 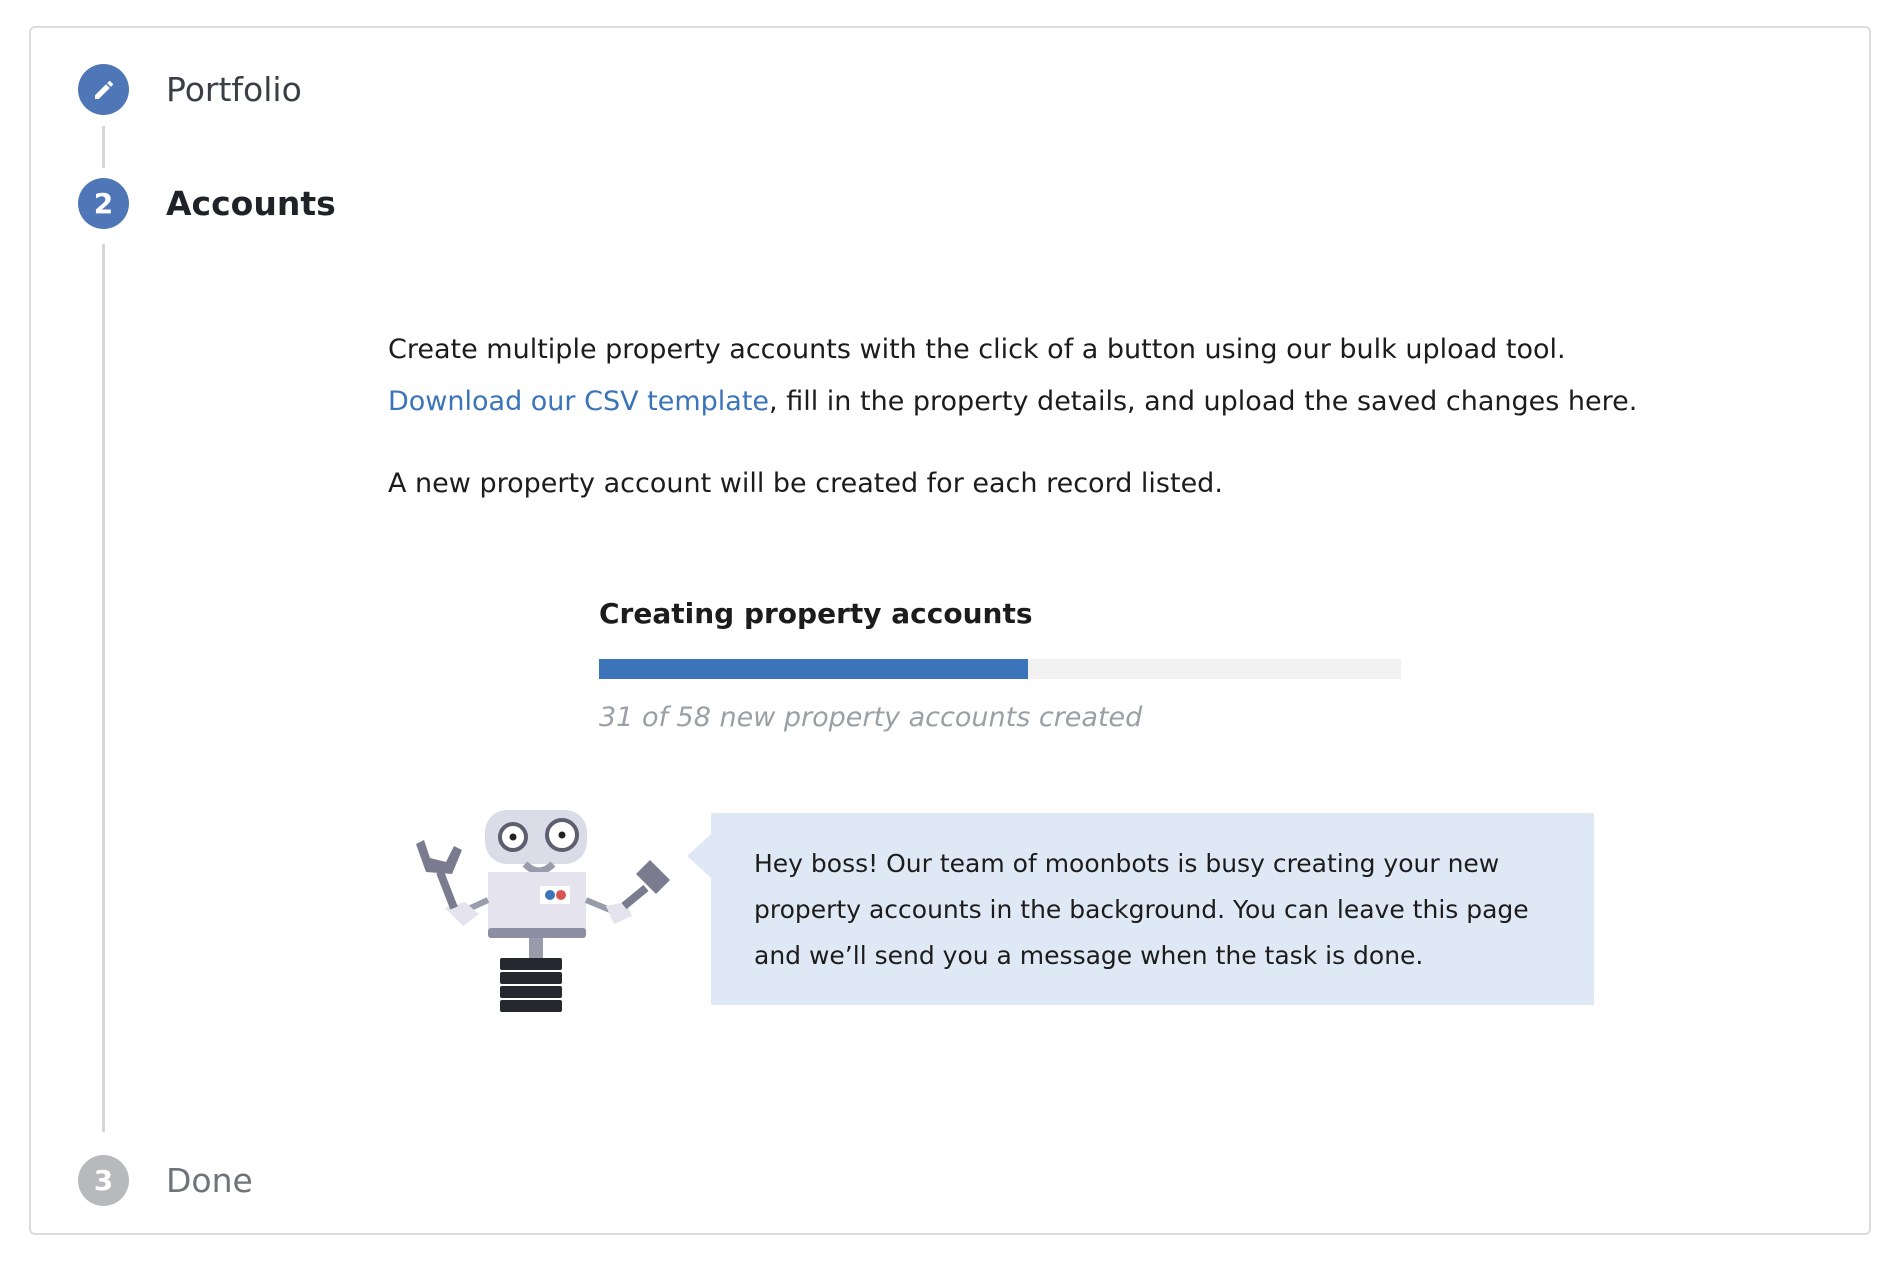 I want to click on step-3-circle: 3, so click(x=103, y=1180).